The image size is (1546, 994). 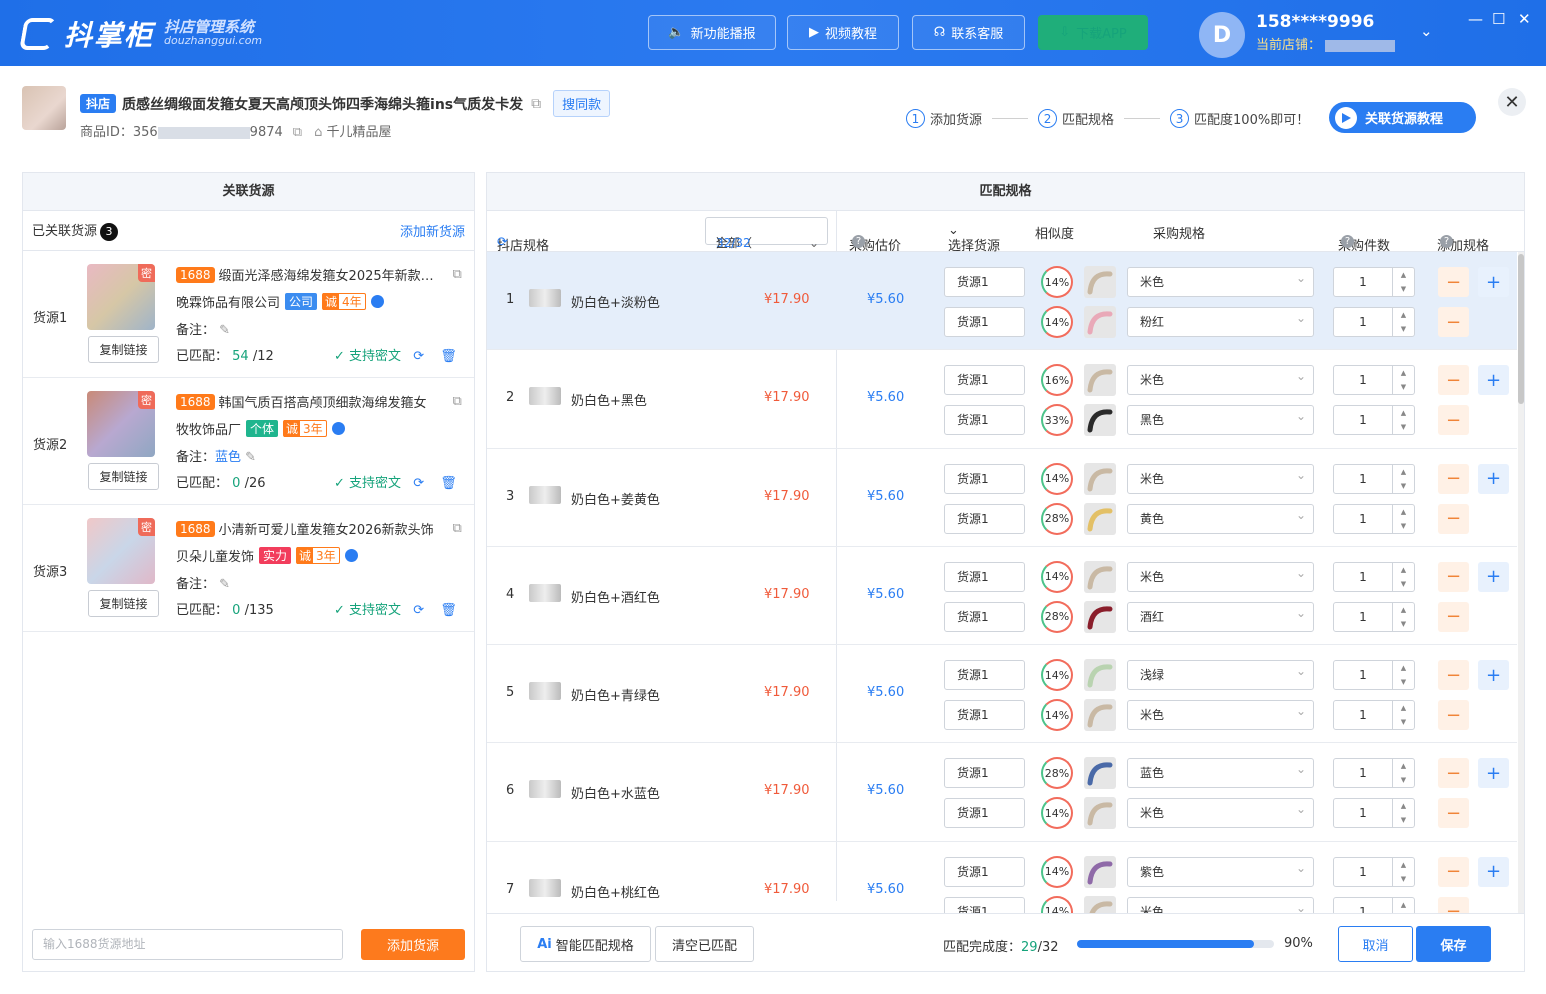 What do you see at coordinates (329, 274) in the screenshot?
I see `source-title: 缎面光泽感海绵发箍女2025年新款高颅顶` at bounding box center [329, 274].